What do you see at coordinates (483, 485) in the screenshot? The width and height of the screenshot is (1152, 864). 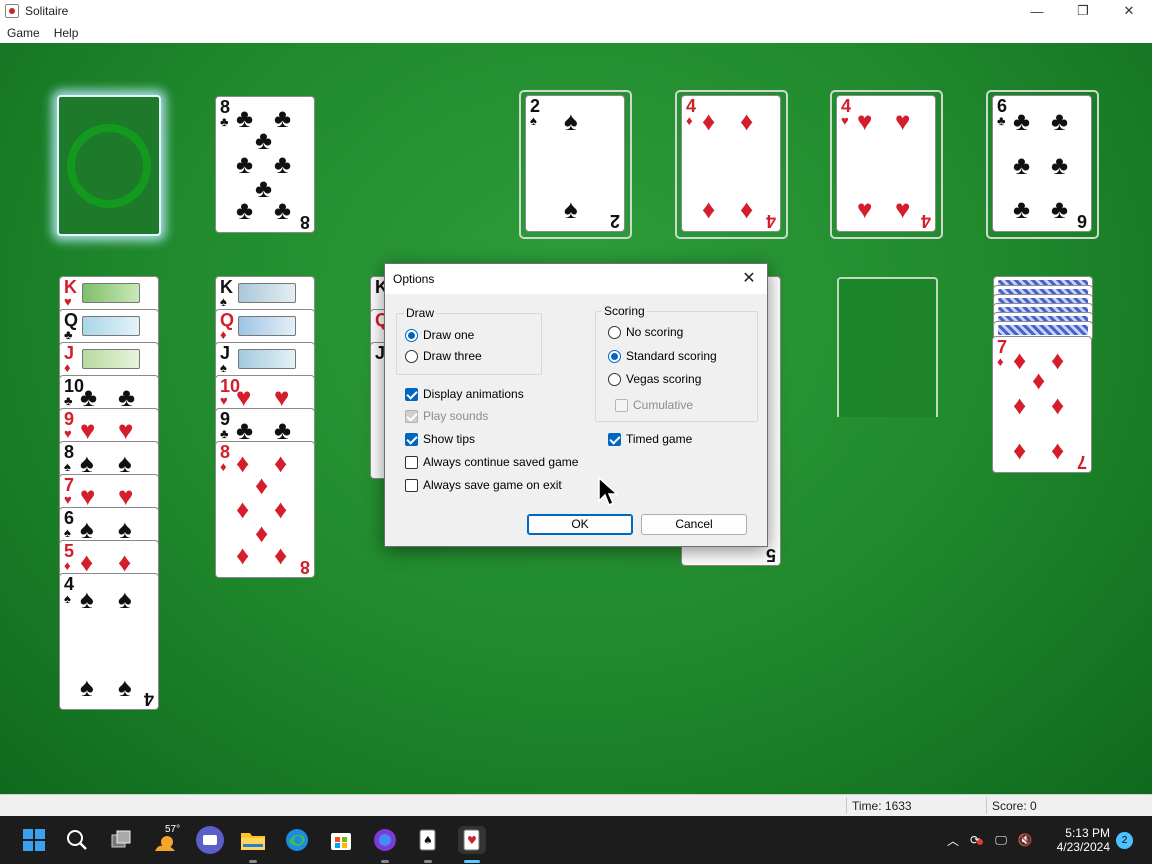 I see `always-save-option: Always save game on exit` at bounding box center [483, 485].